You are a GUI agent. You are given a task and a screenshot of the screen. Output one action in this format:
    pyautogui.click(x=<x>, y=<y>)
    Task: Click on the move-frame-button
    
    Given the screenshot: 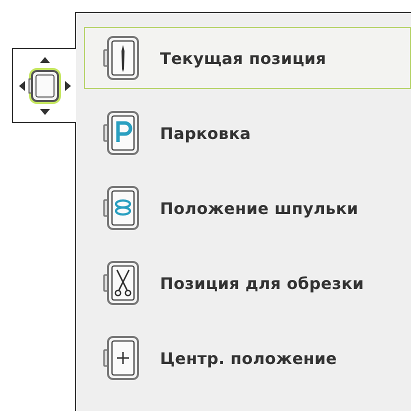 What is the action you would take?
    pyautogui.click(x=44, y=85)
    